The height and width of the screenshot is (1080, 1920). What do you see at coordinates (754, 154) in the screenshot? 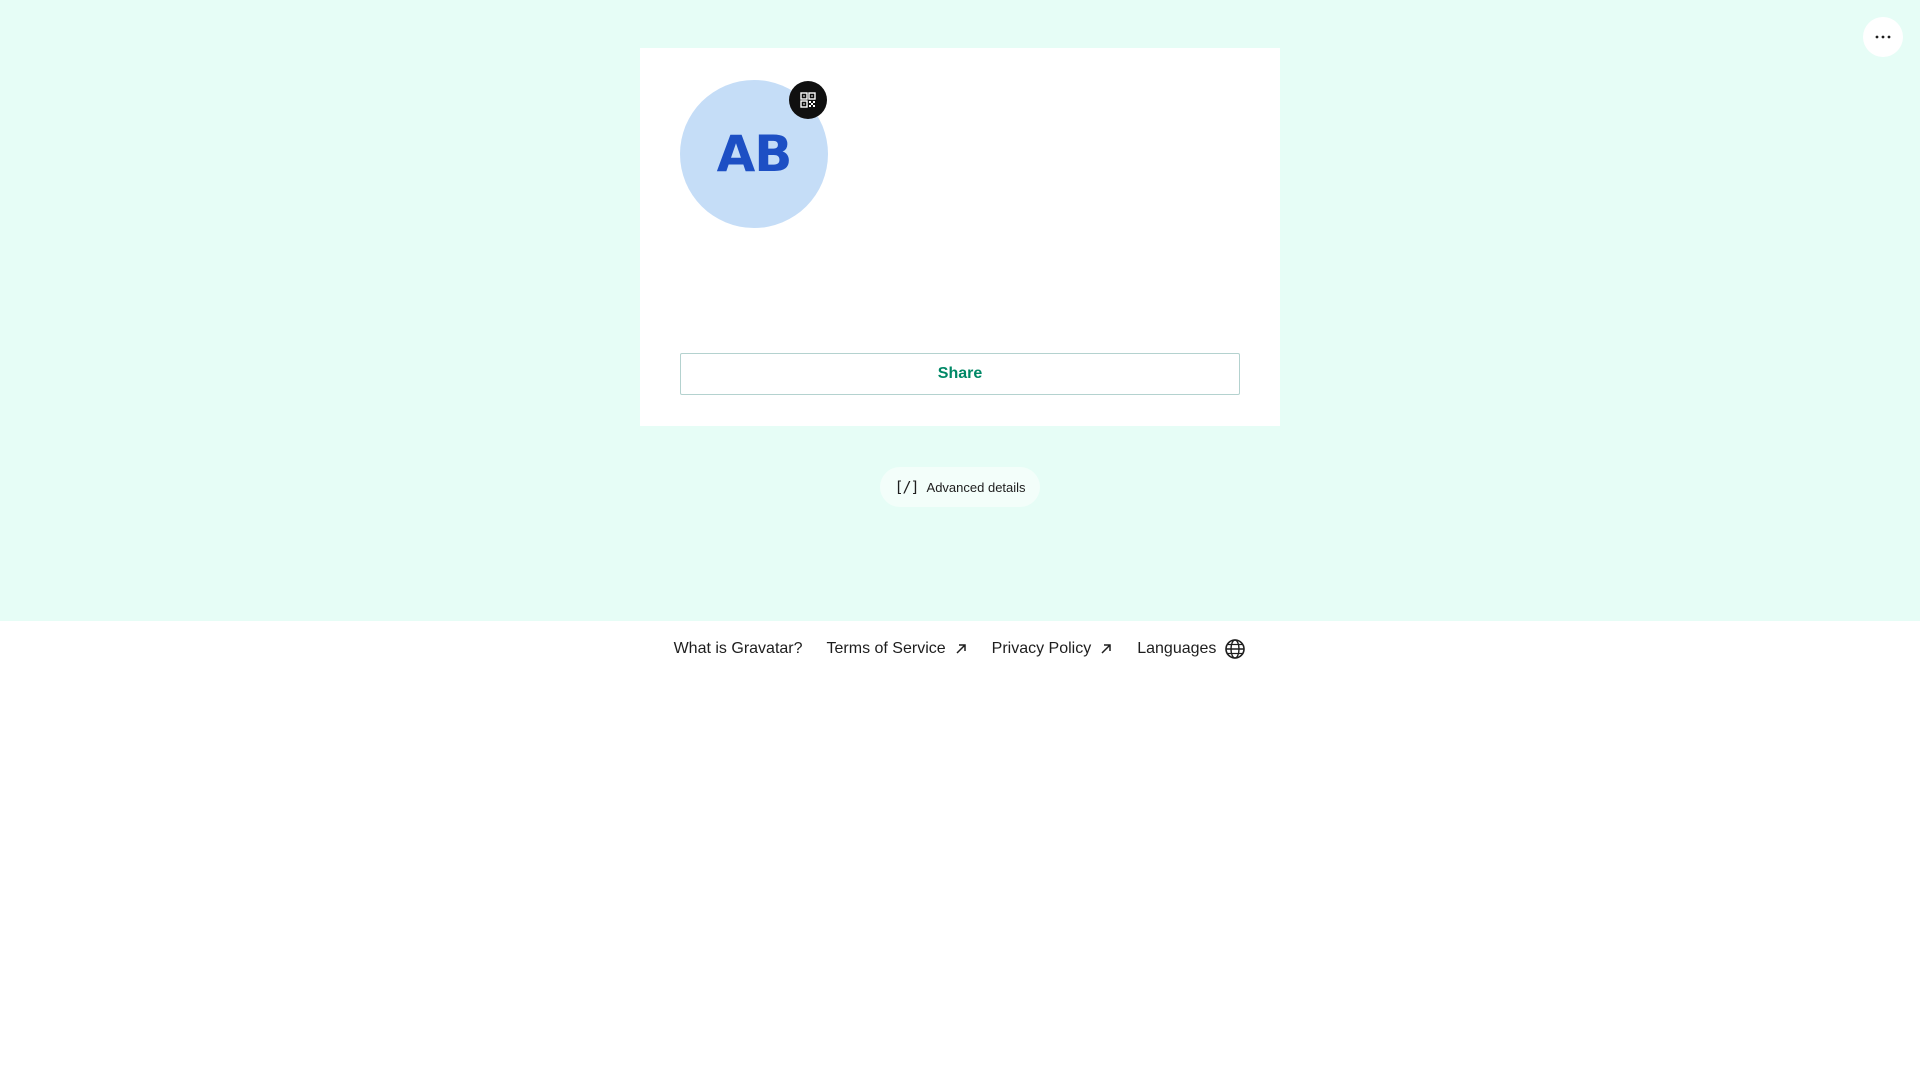
I see `avatar-initials: AB` at bounding box center [754, 154].